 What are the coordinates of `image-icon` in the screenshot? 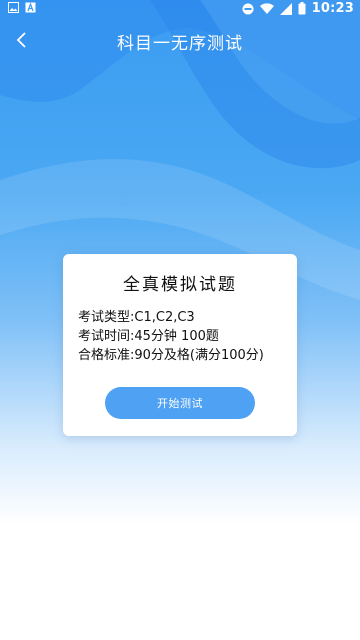 It's located at (13, 7).